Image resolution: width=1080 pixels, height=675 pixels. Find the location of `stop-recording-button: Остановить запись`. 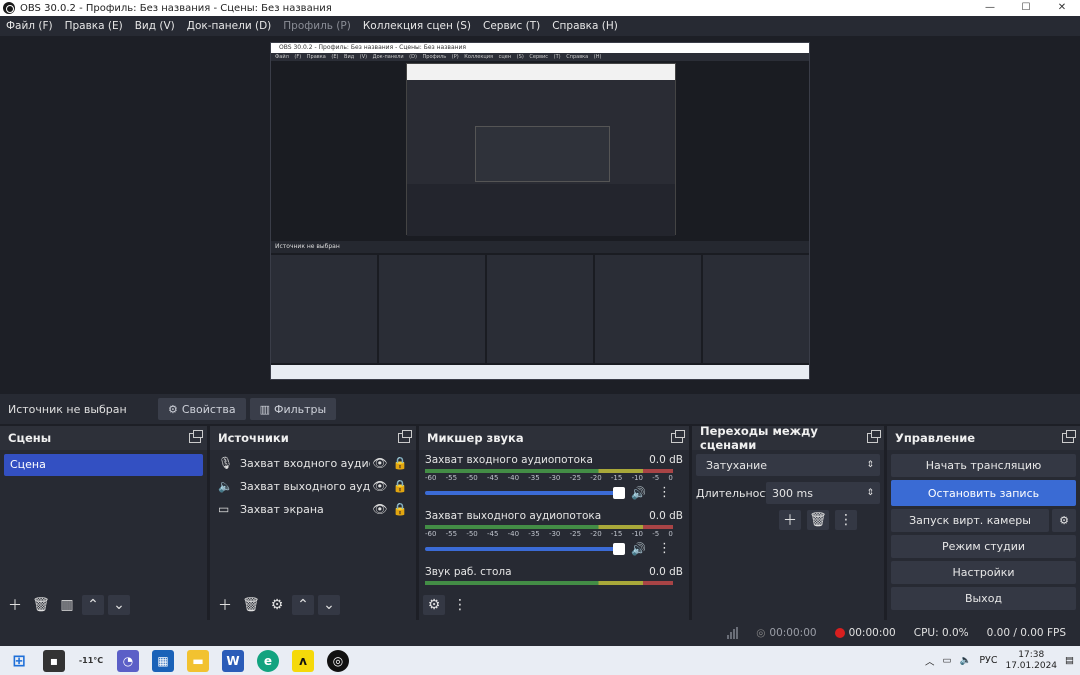

stop-recording-button: Остановить запись is located at coordinates (983, 493).